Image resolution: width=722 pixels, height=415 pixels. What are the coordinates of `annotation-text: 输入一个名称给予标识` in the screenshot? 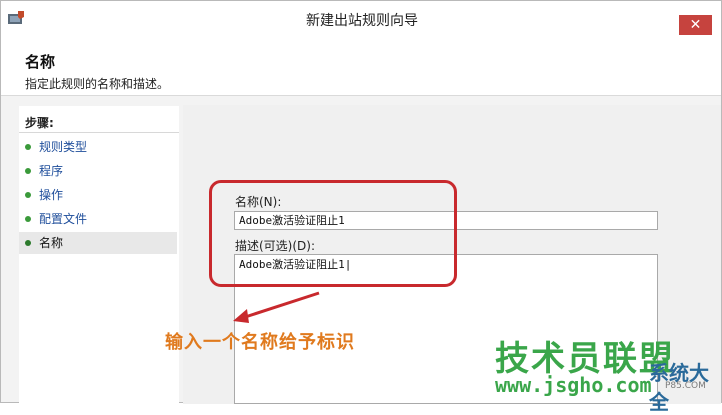 It's located at (260, 342).